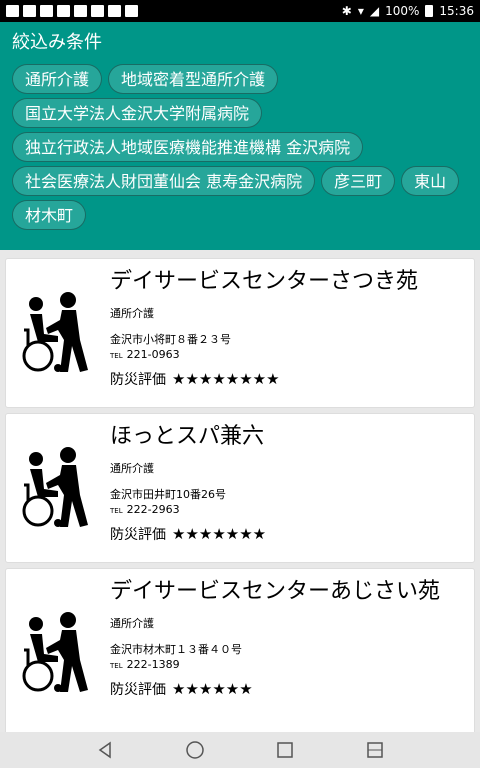  I want to click on facility-name: デイサービスセンターあじさい苑, so click(275, 591).